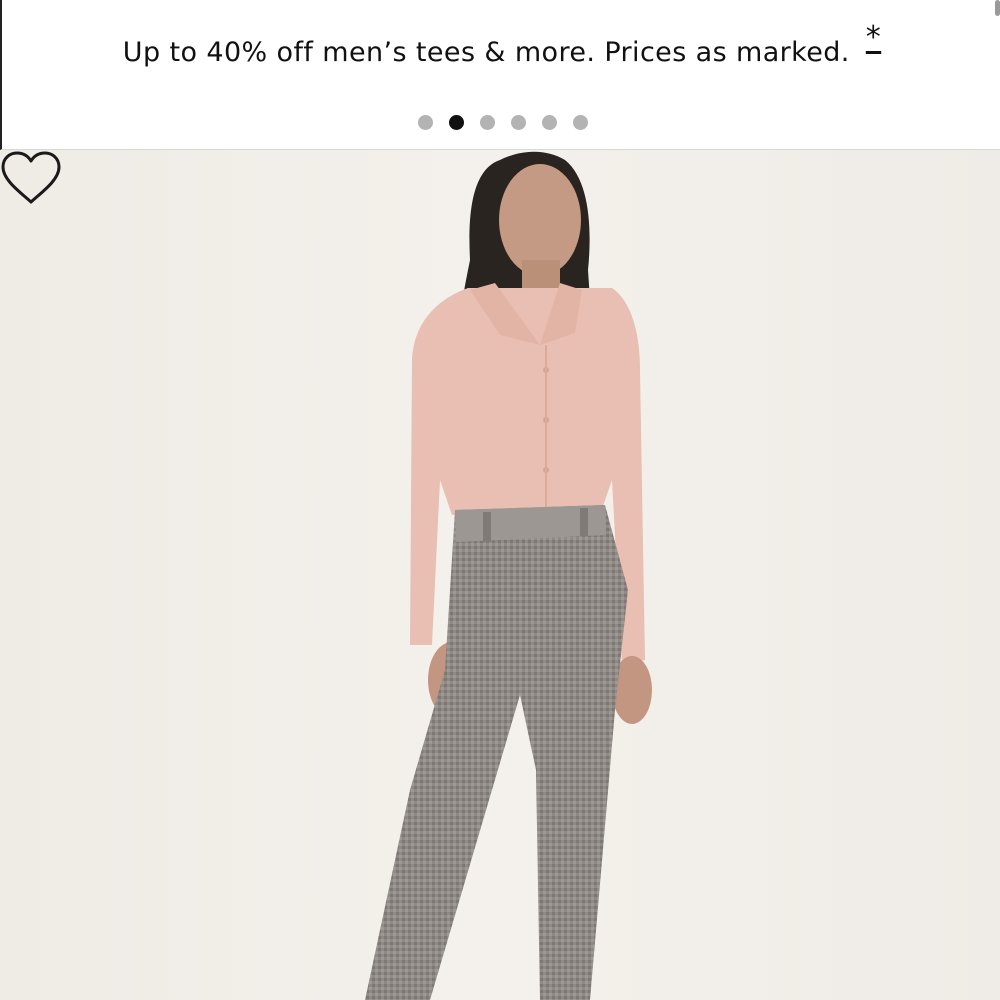 The width and height of the screenshot is (1000, 1000). Describe the element at coordinates (873, 37) in the screenshot. I see `promo-details-link: *` at that location.